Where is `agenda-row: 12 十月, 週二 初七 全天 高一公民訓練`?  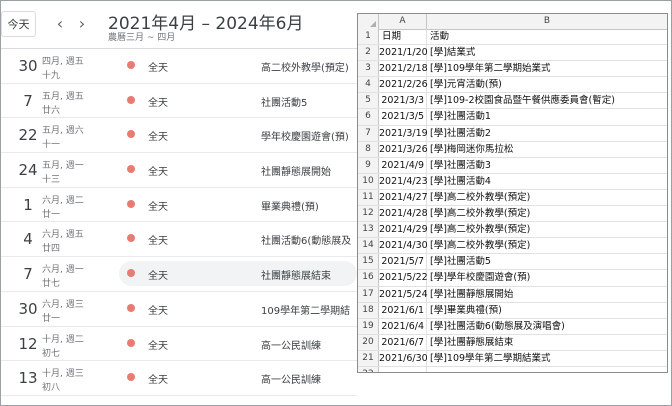
agenda-row: 12 十月, 週二 初七 全天 高一公民訓練 is located at coordinates (179, 344).